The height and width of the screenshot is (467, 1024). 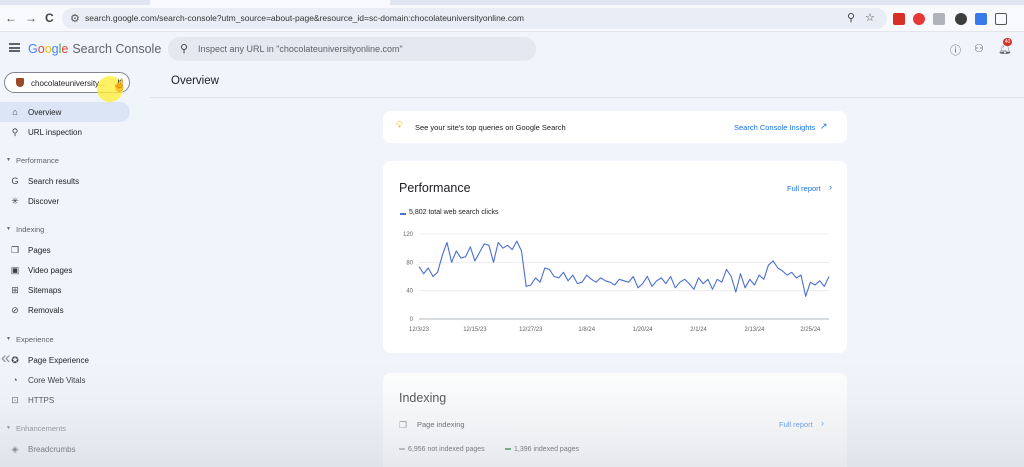 What do you see at coordinates (15, 112) in the screenshot?
I see `home-icon: ⌂` at bounding box center [15, 112].